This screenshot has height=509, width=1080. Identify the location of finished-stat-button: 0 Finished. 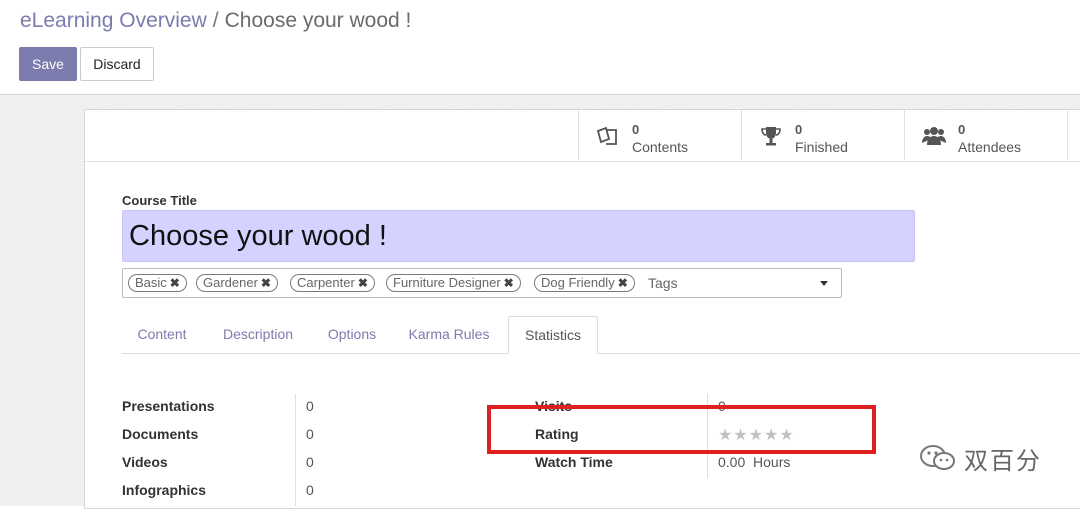
(822, 135).